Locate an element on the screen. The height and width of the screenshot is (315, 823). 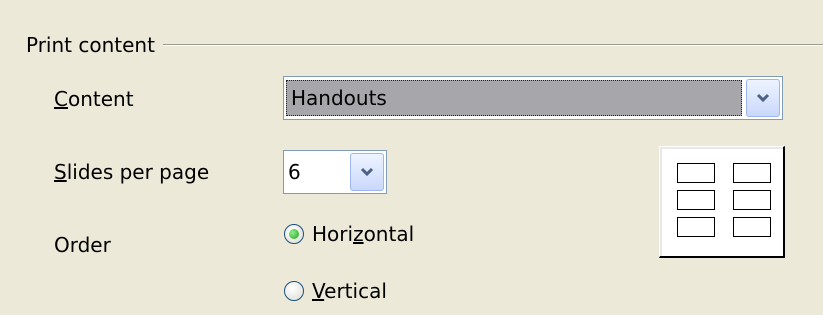
vertical-label: Vertical is located at coordinates (349, 291).